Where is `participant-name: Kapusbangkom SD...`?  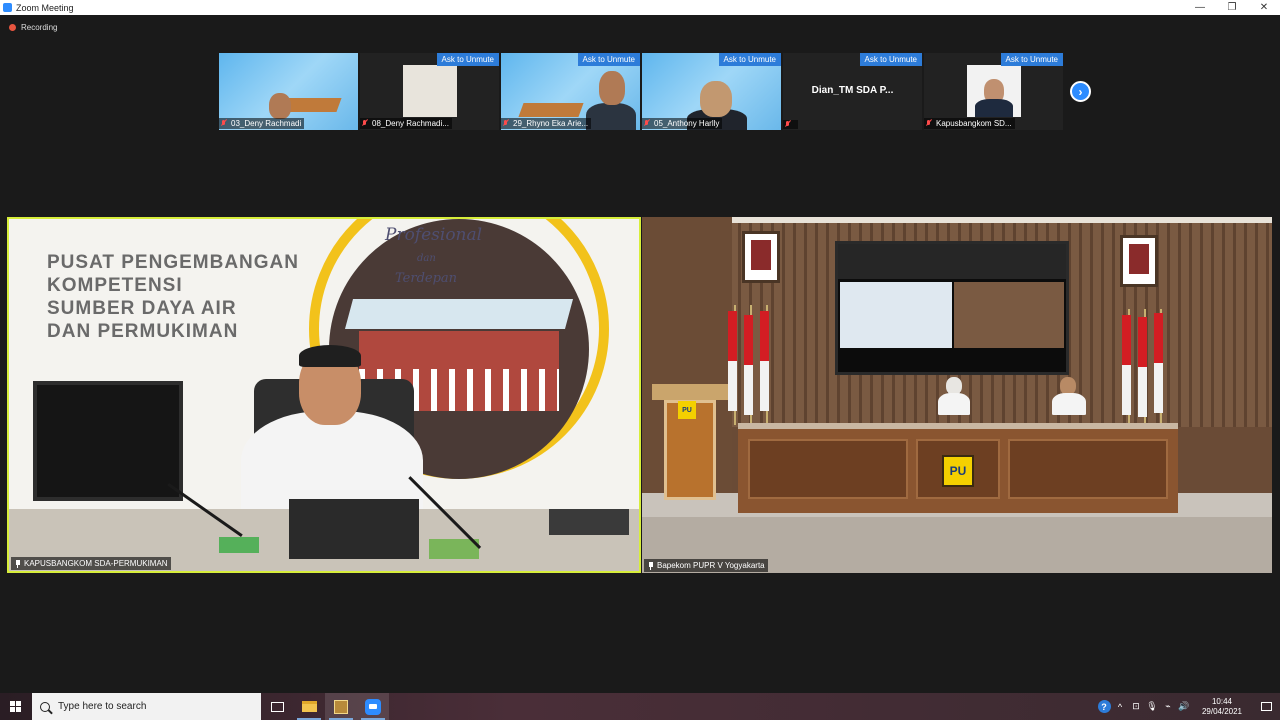 participant-name: Kapusbangkom SD... is located at coordinates (974, 123).